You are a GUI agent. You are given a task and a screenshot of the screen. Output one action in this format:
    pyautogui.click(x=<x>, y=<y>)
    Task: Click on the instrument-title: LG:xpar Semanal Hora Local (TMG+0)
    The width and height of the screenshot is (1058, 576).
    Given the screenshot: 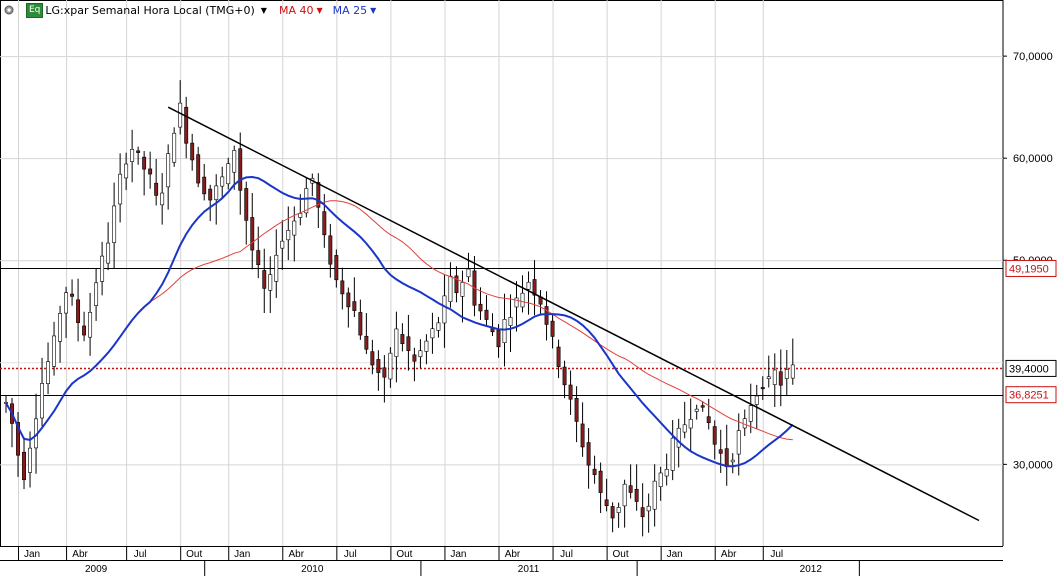 What is the action you would take?
    pyautogui.click(x=149, y=10)
    